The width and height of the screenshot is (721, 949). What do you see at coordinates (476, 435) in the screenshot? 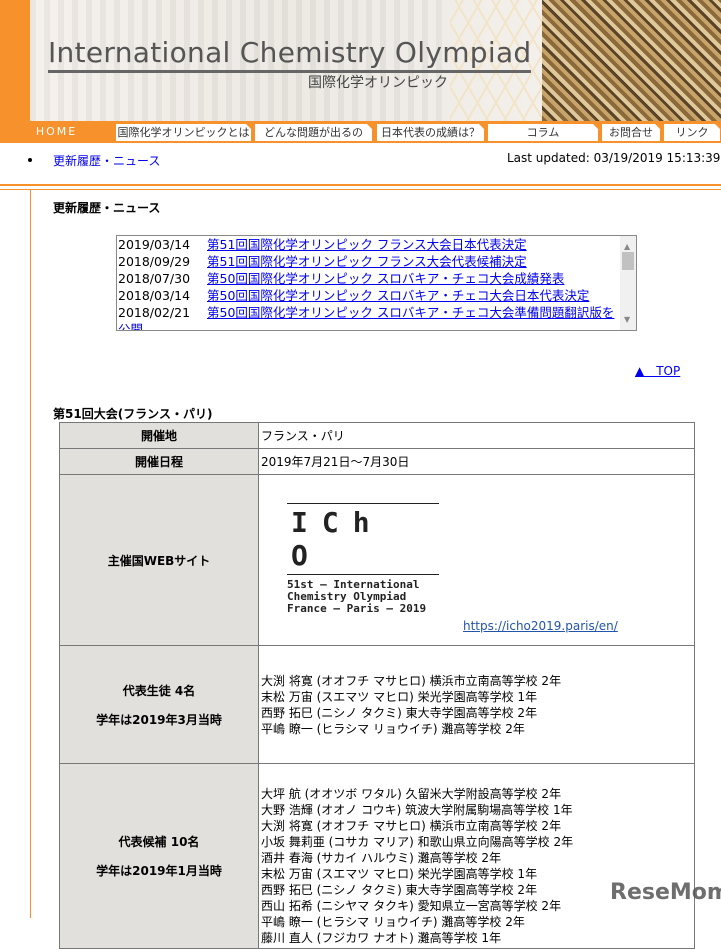
I see `venue-value: フランス・パリ` at bounding box center [476, 435].